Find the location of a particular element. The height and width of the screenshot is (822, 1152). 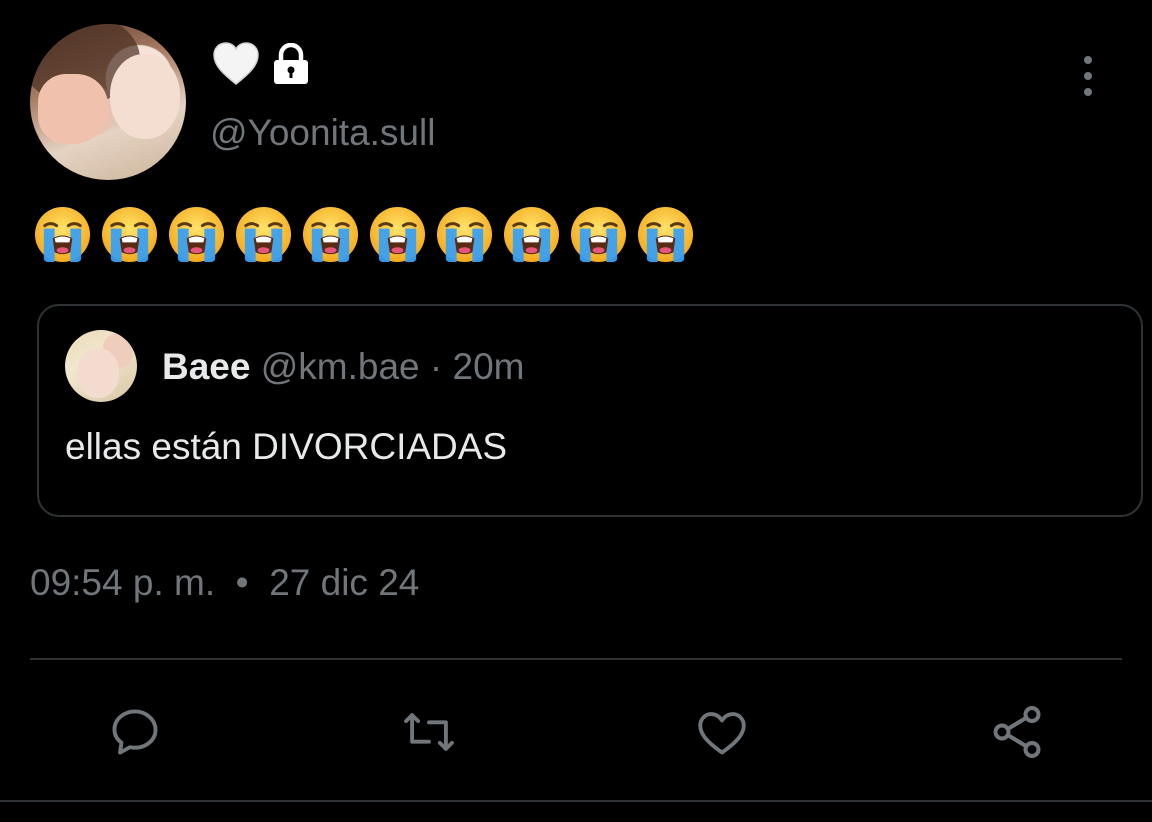

author-avatar is located at coordinates (108, 102).